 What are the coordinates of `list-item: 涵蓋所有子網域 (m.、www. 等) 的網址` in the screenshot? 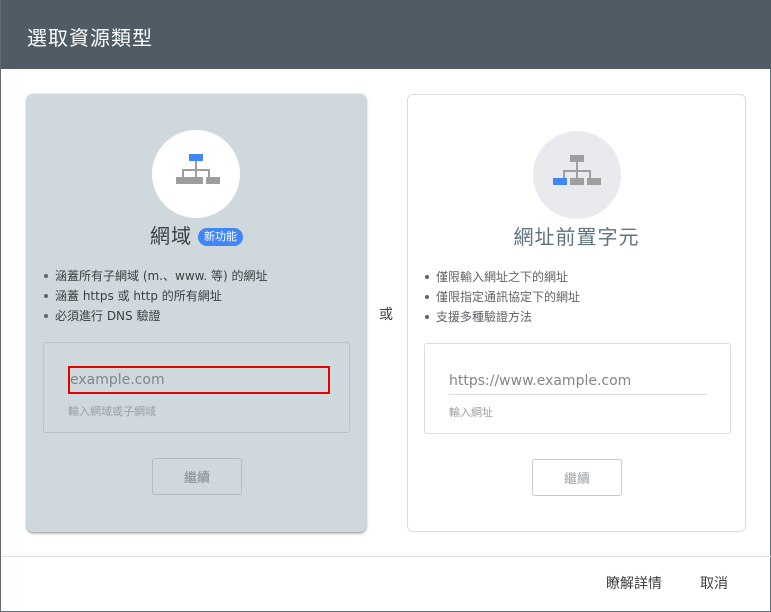 It's located at (155, 276).